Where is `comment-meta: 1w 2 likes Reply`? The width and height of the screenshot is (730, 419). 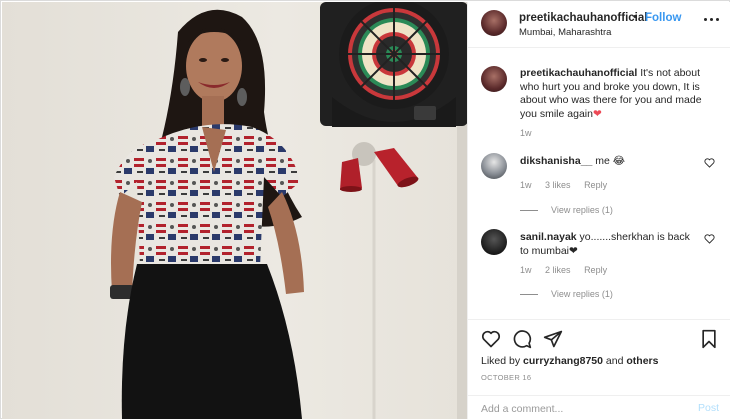 comment-meta: 1w 2 likes Reply is located at coordinates (569, 270).